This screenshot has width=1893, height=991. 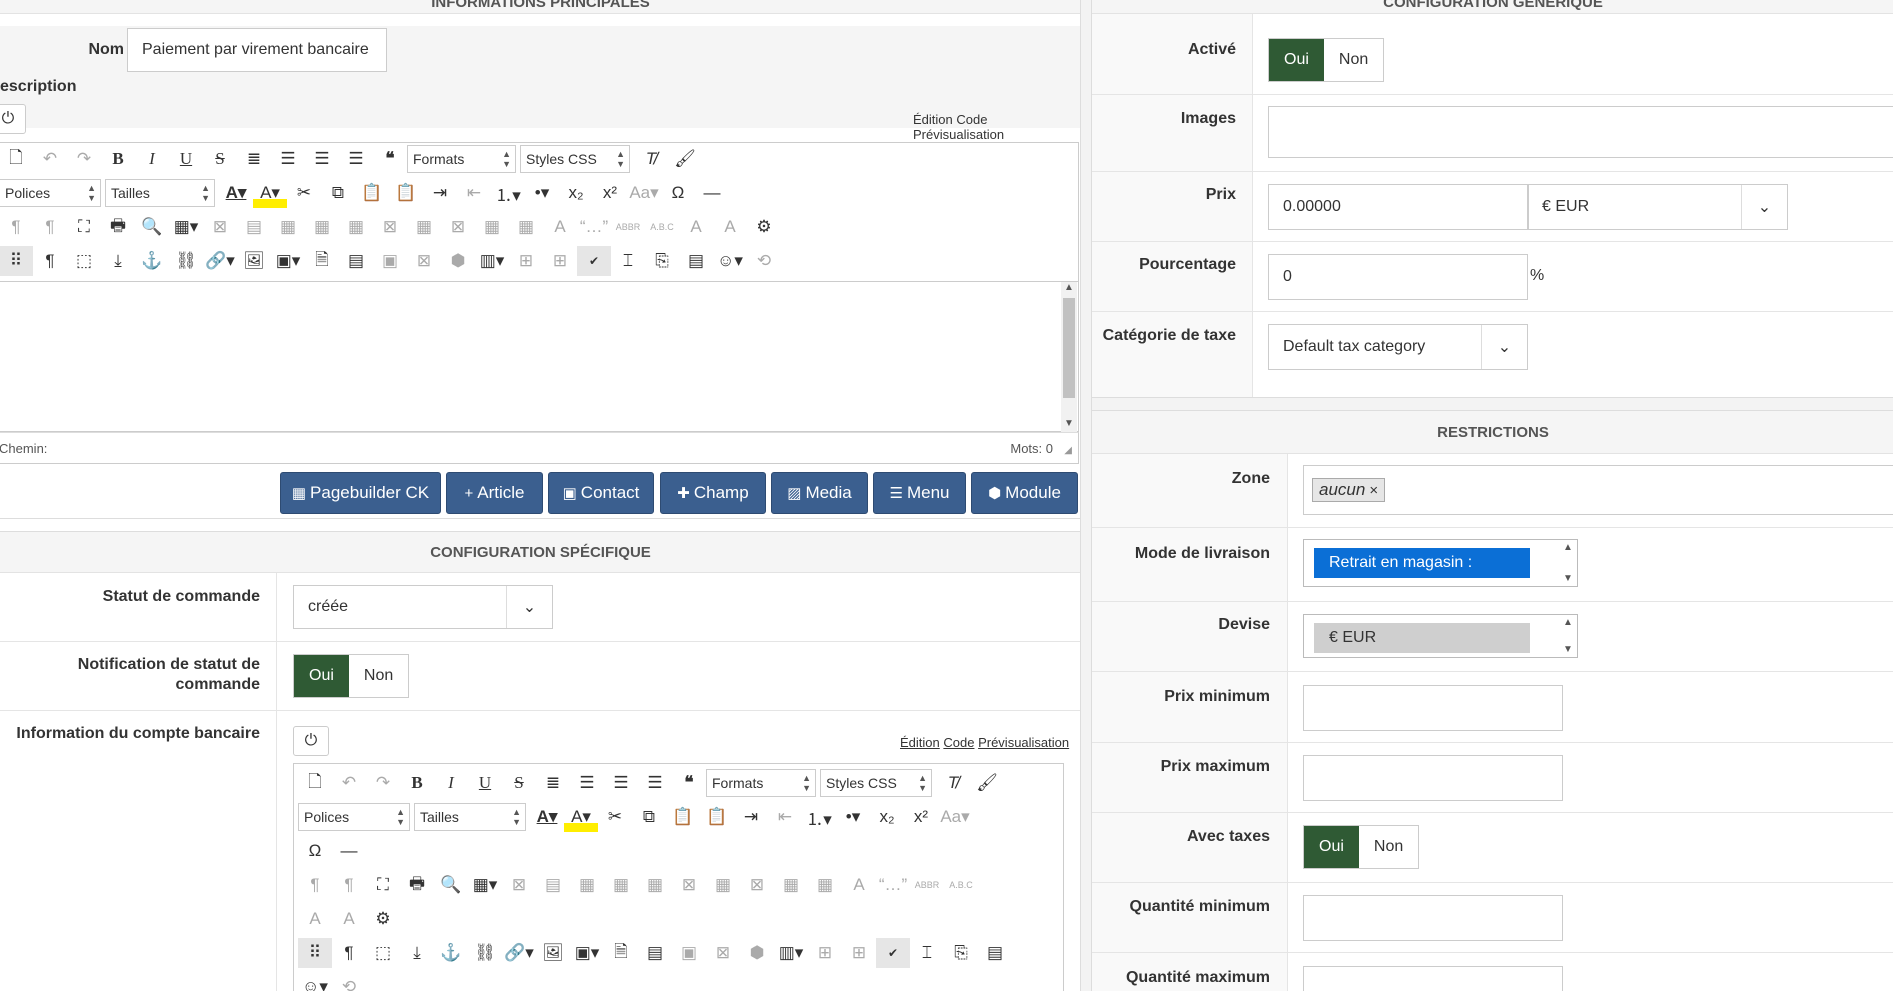 I want to click on editor-body, so click(x=539, y=357).